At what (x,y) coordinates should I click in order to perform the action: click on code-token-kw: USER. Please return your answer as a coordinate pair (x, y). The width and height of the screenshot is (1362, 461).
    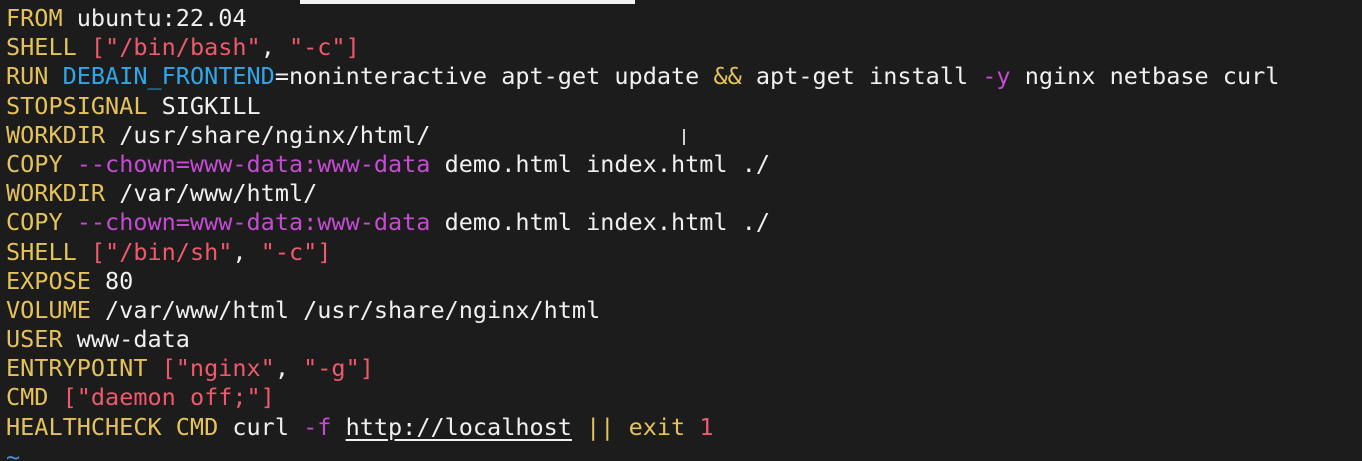
    Looking at the image, I should click on (34, 339).